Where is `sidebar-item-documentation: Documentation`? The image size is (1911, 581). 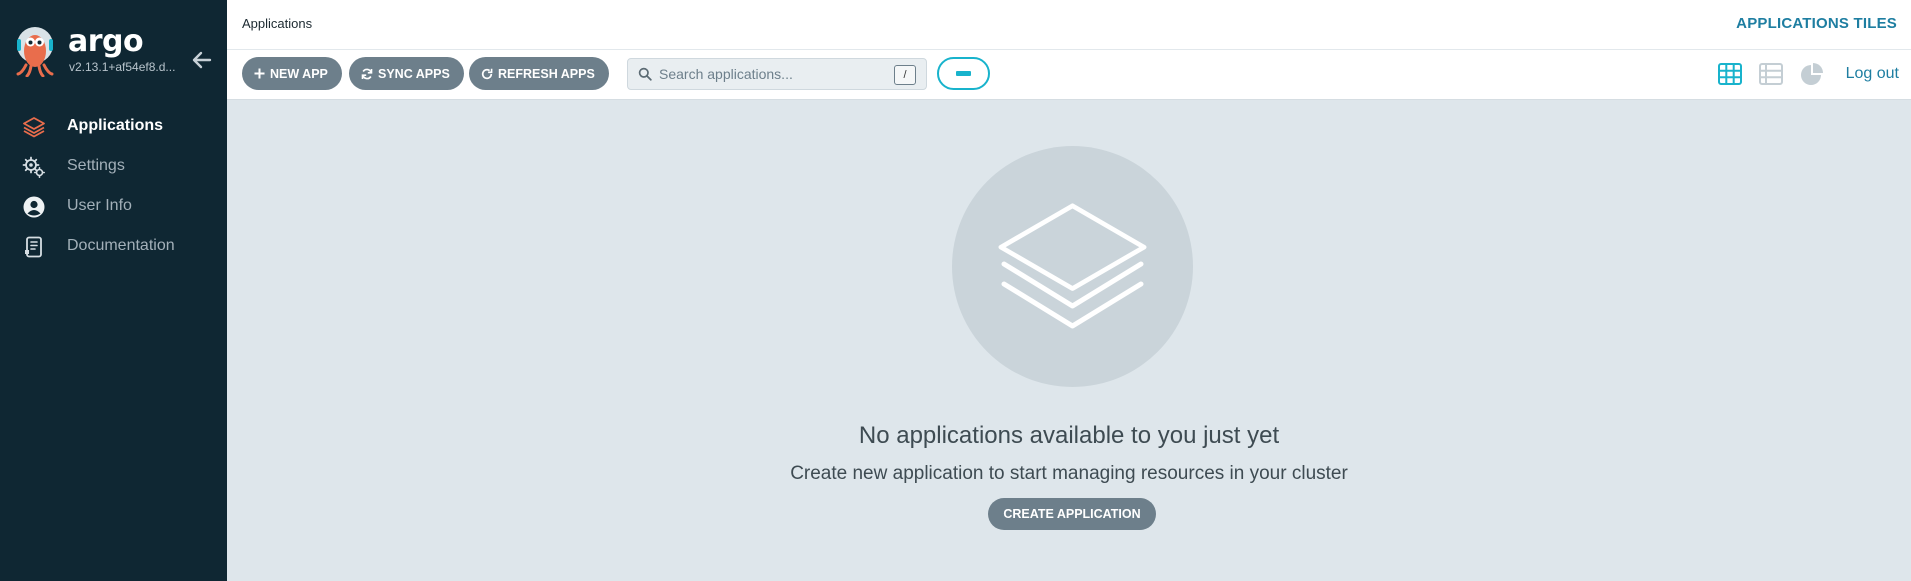 sidebar-item-documentation: Documentation is located at coordinates (113, 246).